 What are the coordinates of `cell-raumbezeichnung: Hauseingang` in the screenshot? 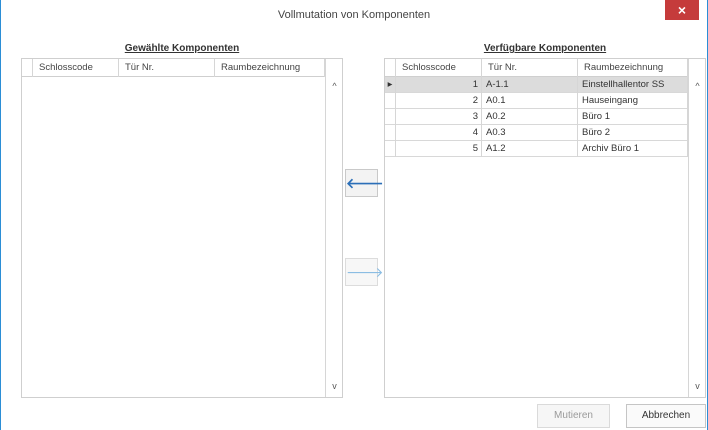 It's located at (633, 101).